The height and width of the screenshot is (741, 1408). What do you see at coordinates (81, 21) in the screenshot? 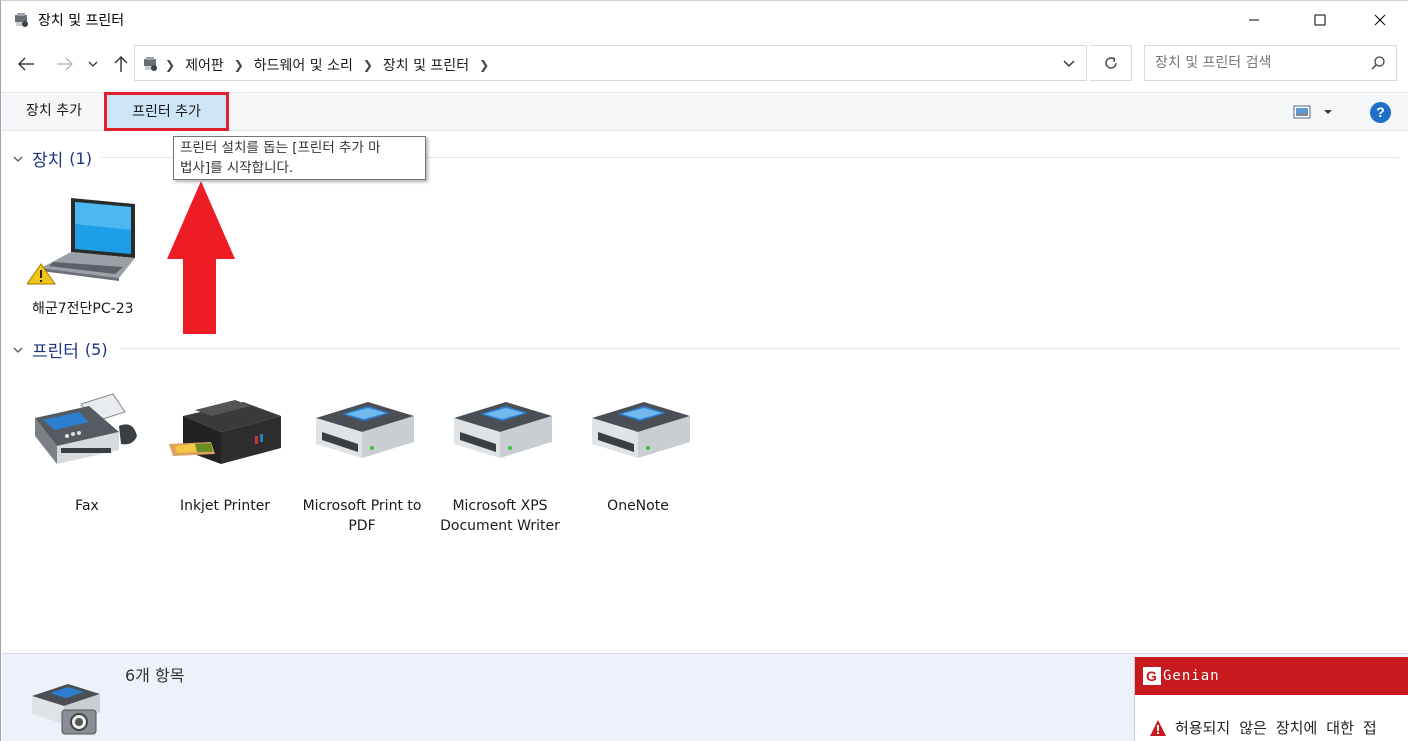
I see `window-title: 장치 및 프린터` at bounding box center [81, 21].